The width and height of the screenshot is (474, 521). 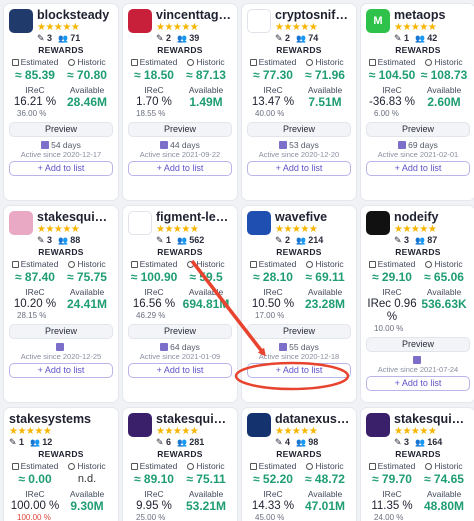 I want to click on card-header: figment-lemnisc...★★★★★✎ 1 👥 562, so click(x=180, y=228).